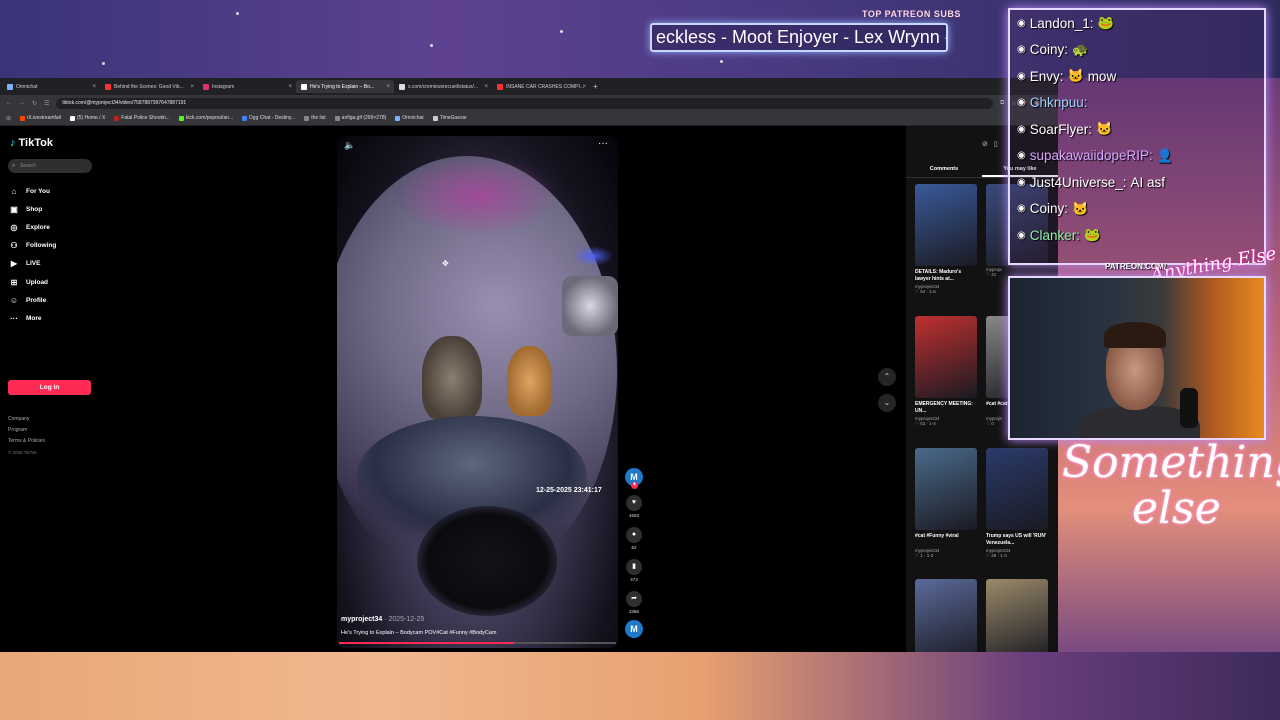 The height and width of the screenshot is (720, 1280). I want to click on browser-tab: He's Trying to Explain – Bo... ×, so click(345, 86).